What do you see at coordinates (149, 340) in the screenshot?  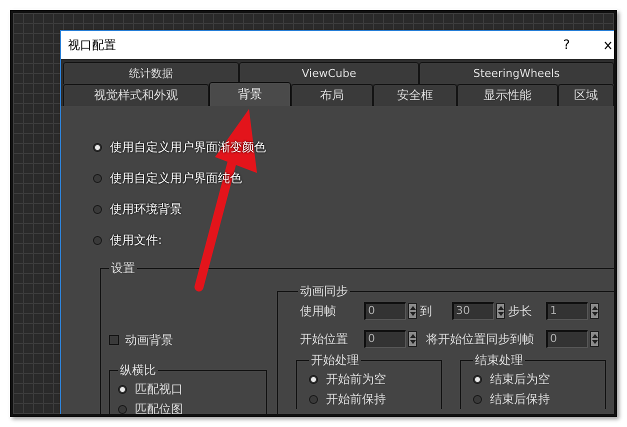 I see `checkbox-label: 动画背景` at bounding box center [149, 340].